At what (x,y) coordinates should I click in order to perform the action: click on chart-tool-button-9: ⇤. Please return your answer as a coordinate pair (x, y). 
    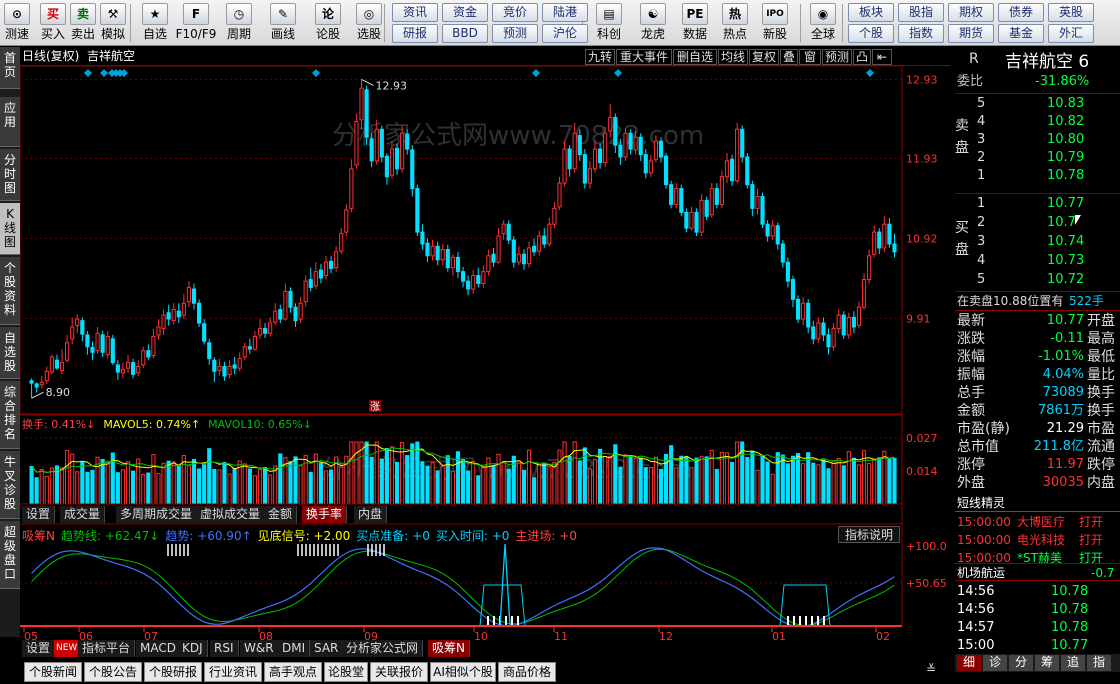
    Looking at the image, I should click on (882, 57).